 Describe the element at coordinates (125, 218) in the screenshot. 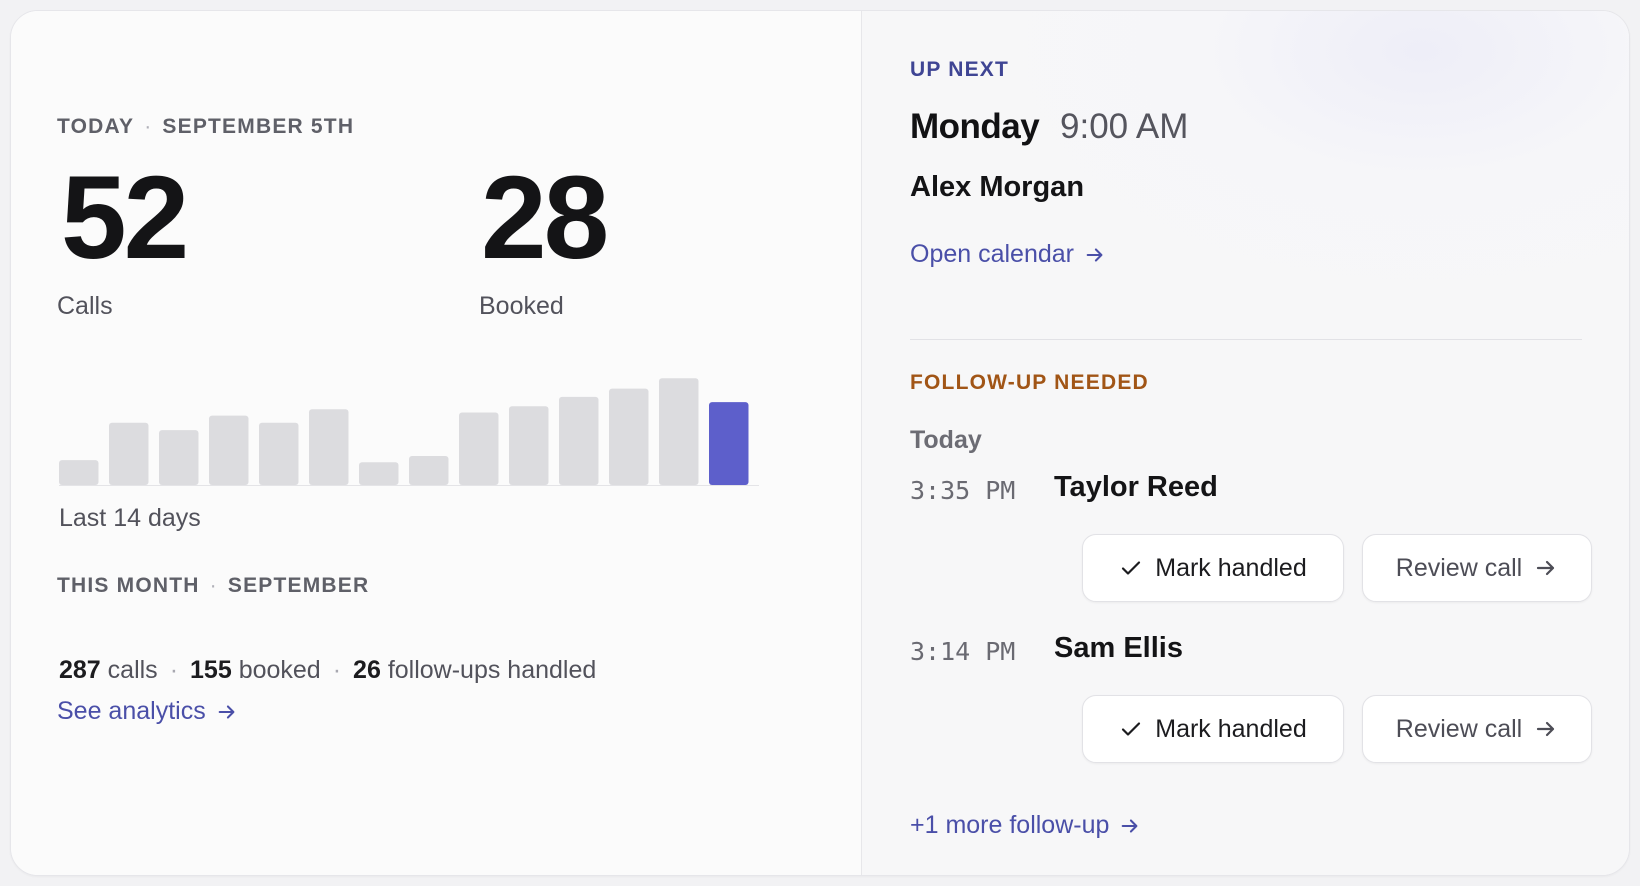

I see `calls-count: 52` at that location.